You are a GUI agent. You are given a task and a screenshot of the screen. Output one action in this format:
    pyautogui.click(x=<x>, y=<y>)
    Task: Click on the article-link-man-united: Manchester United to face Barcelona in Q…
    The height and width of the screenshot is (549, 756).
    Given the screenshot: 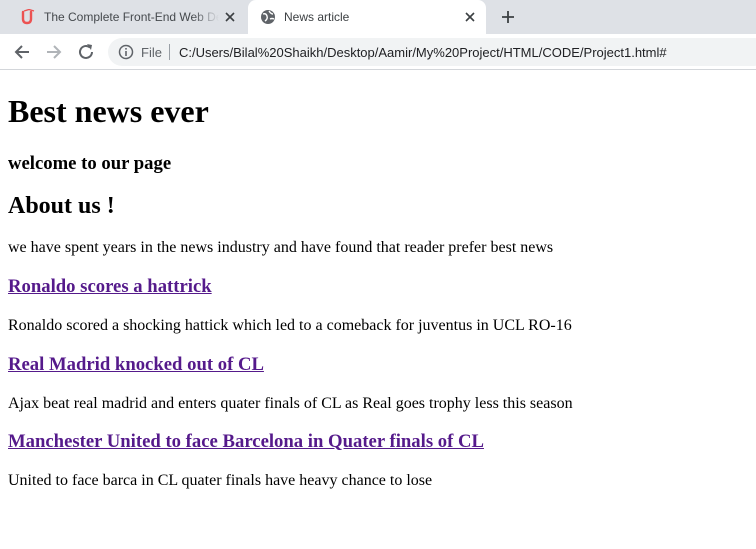 What is the action you would take?
    pyautogui.click(x=246, y=442)
    